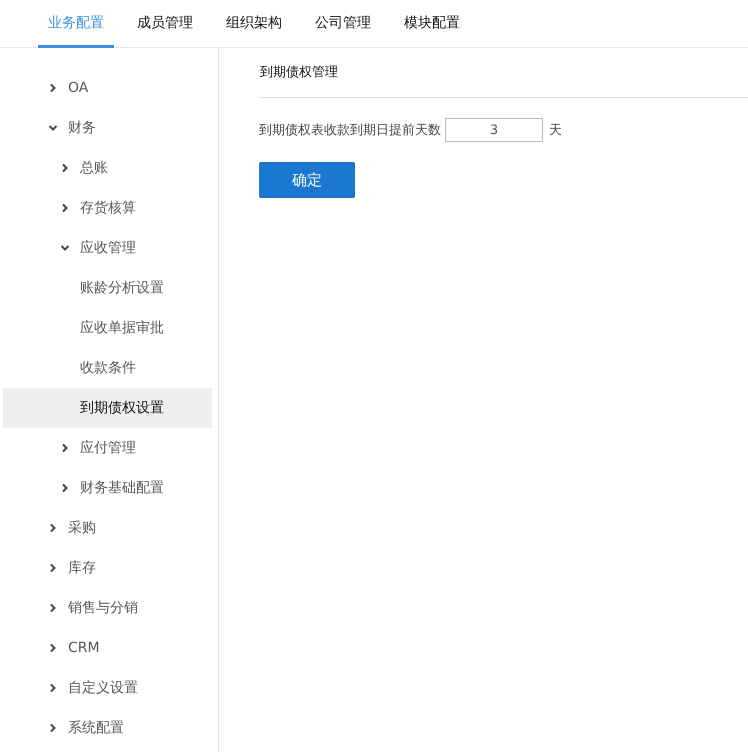 Image resolution: width=748 pixels, height=752 pixels. What do you see at coordinates (107, 128) in the screenshot?
I see `sidebar-item: 财务` at bounding box center [107, 128].